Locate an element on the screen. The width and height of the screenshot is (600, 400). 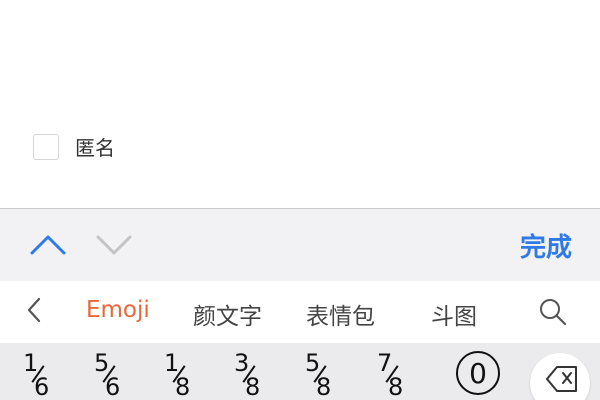
fraction-key: 5 6 is located at coordinates (108, 371).